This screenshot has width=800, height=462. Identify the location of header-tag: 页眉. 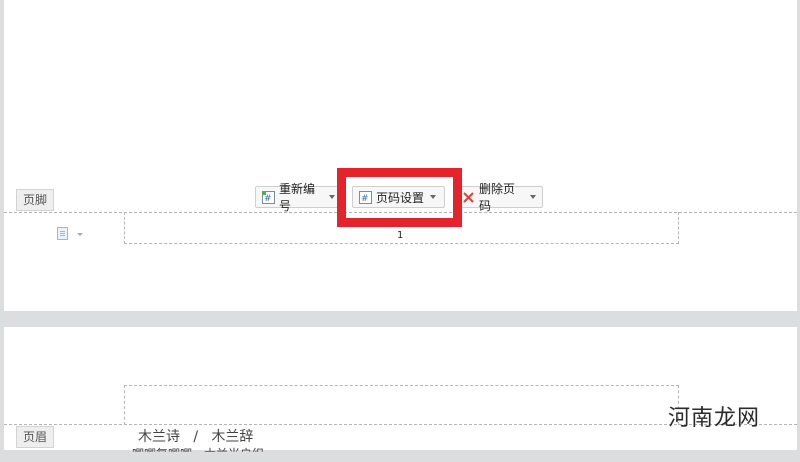
(35, 437).